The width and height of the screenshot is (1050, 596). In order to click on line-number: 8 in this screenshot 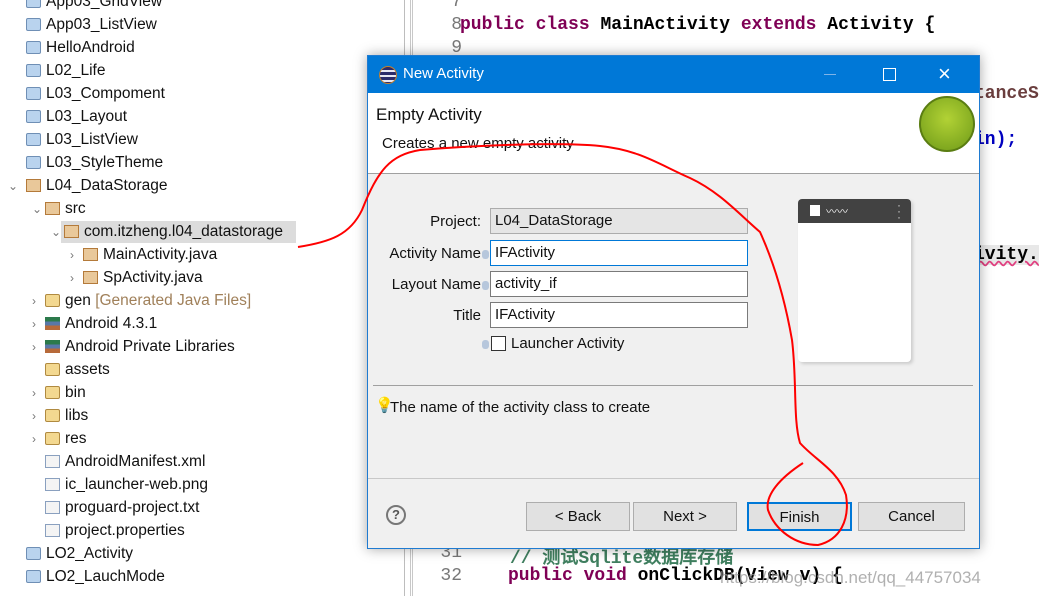, I will do `click(456, 25)`.